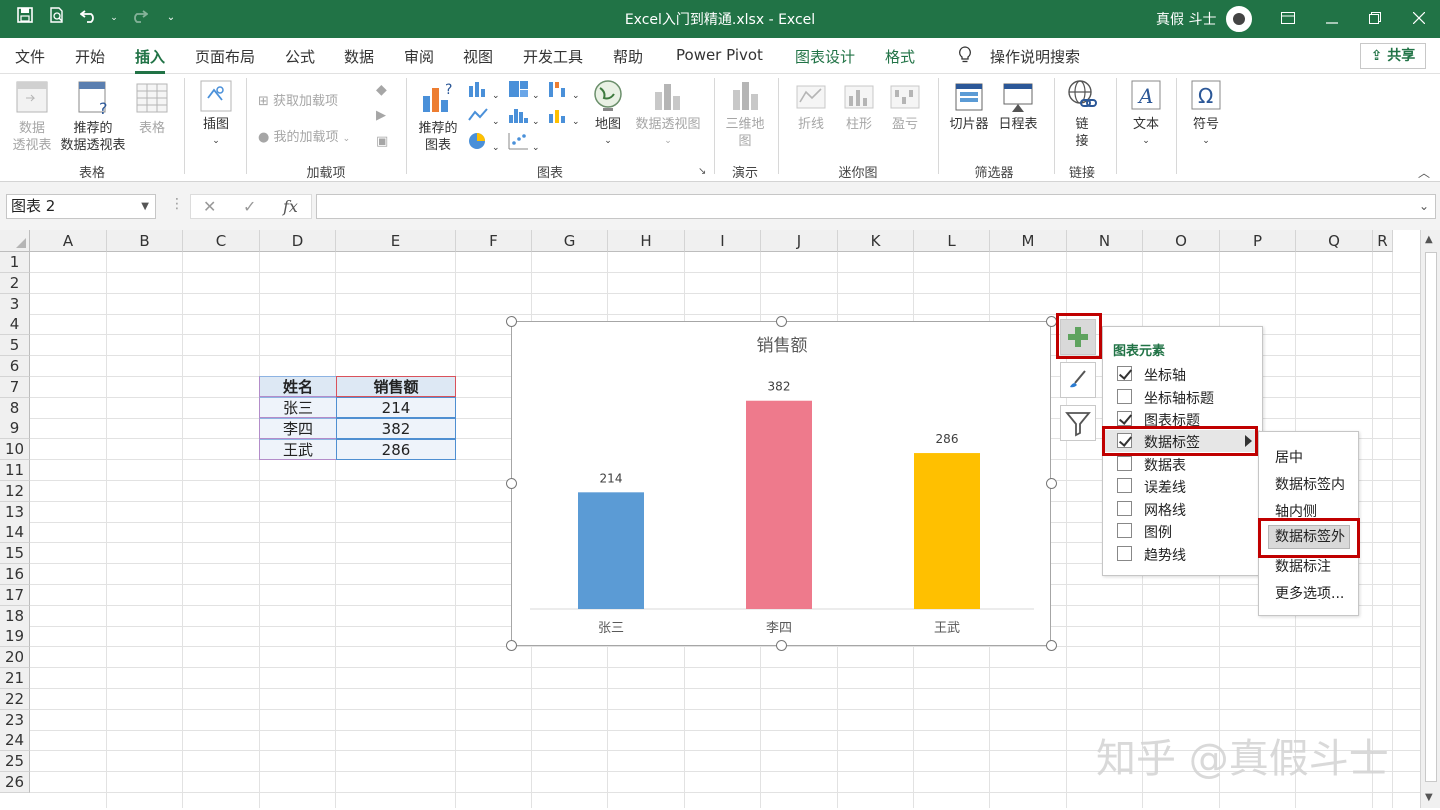  Describe the element at coordinates (15, 470) in the screenshot. I see `row-header-11: 11` at that location.